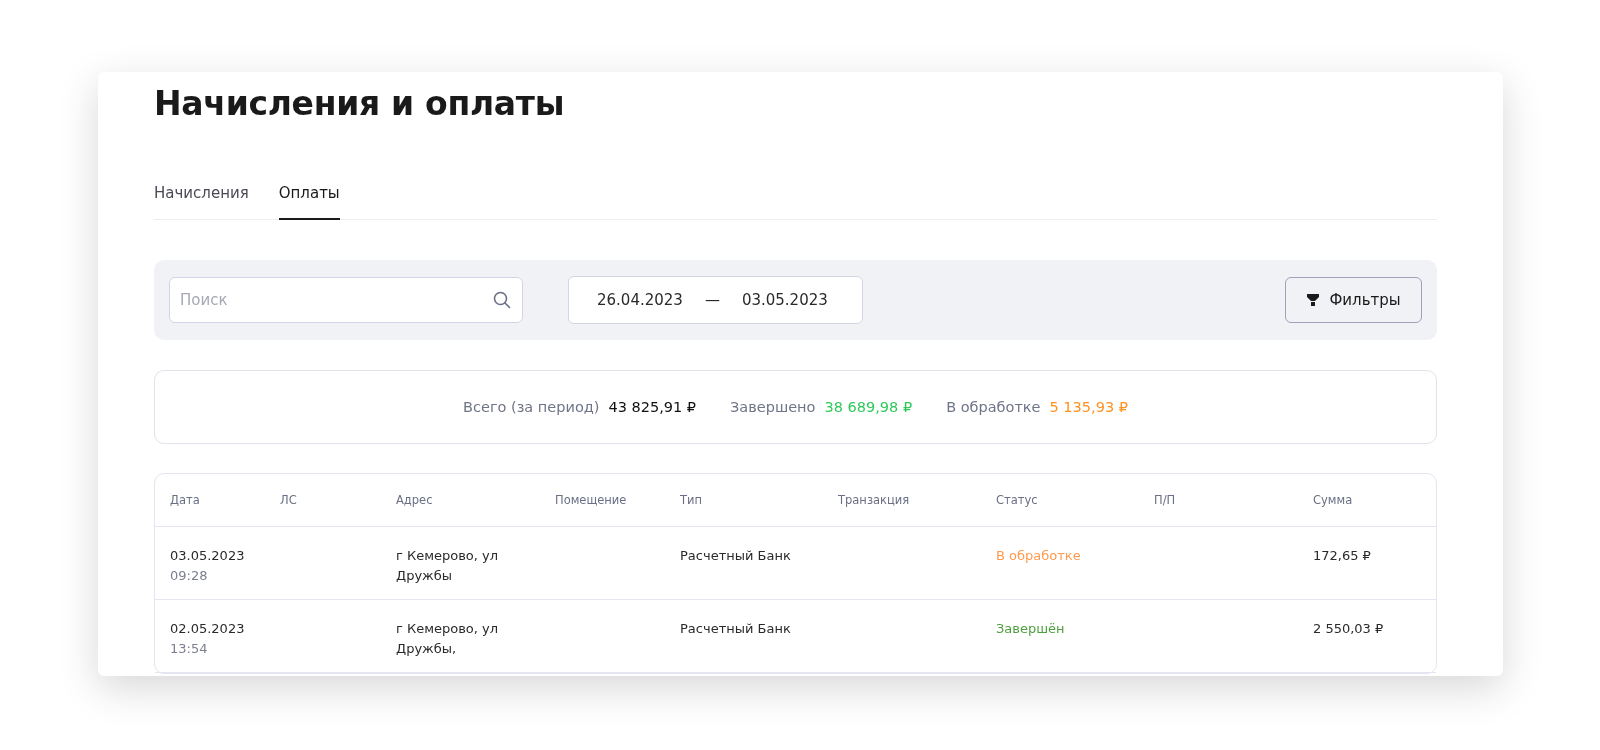 Image resolution: width=1600 pixels, height=750 pixels. I want to click on address-text: г Кемерово, ул Дружбы,, so click(448, 639).